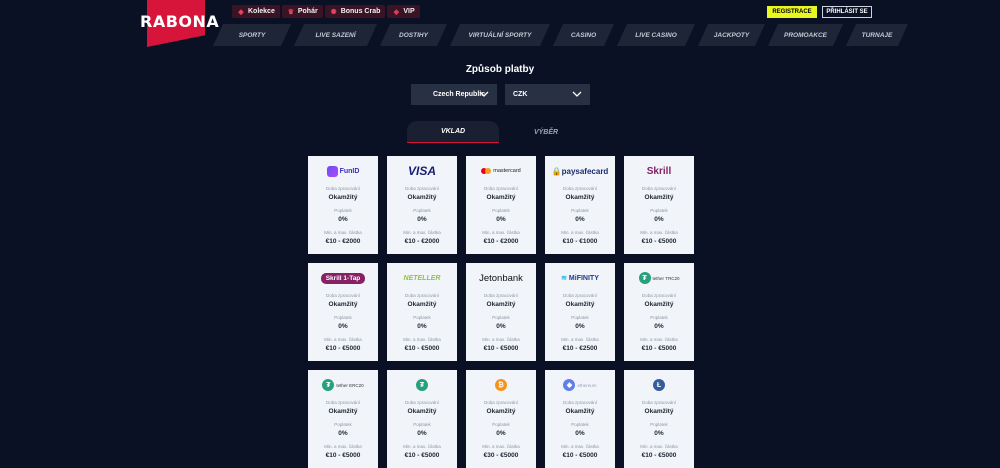 This screenshot has width=1000, height=468. I want to click on topbar-pohar: ♛ Pohár, so click(302, 11).